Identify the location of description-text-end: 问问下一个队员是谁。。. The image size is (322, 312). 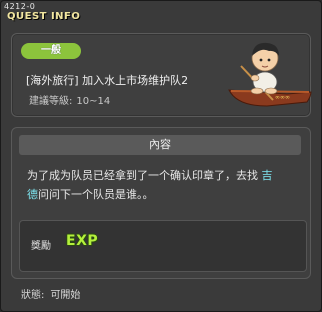
(96, 194).